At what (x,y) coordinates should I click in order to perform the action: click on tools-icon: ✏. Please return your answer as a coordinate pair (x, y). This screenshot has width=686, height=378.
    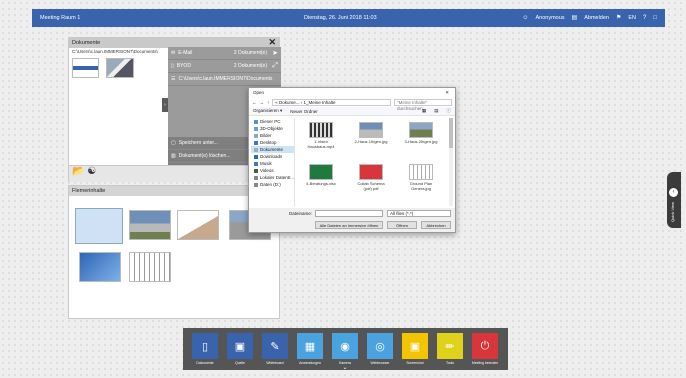
    Looking at the image, I should click on (450, 346).